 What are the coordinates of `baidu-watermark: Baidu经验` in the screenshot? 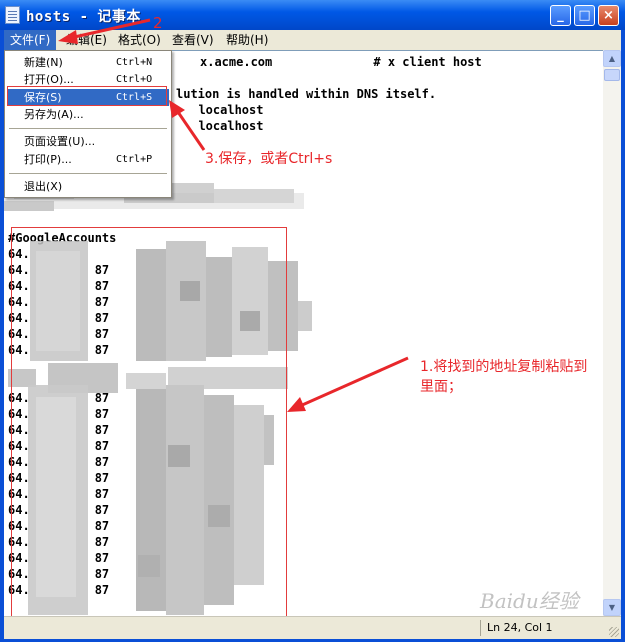 It's located at (529, 601).